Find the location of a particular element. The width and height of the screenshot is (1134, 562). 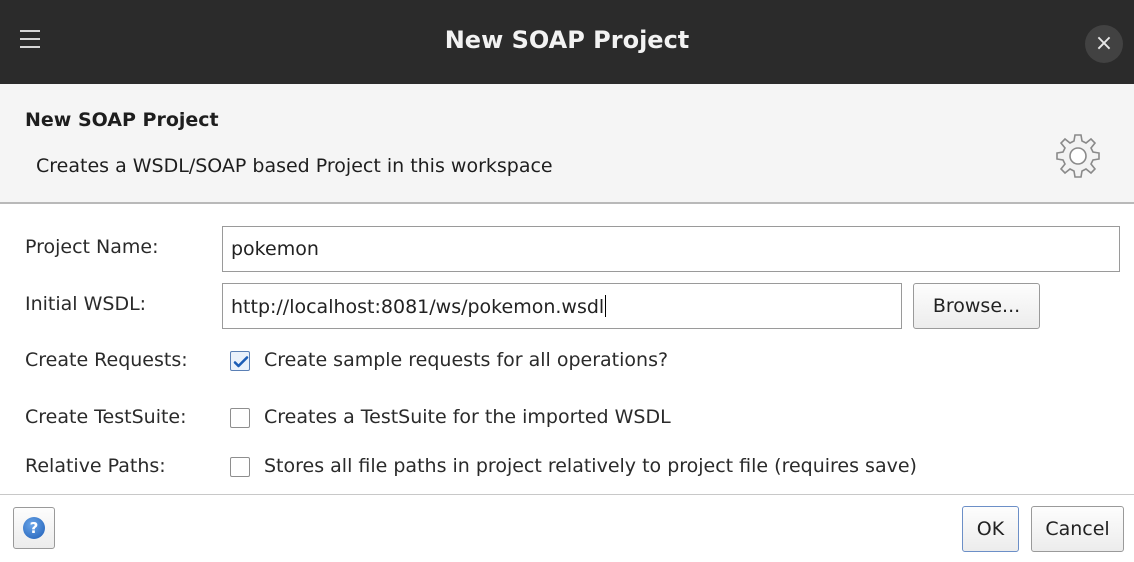

header-divider is located at coordinates (567, 203).